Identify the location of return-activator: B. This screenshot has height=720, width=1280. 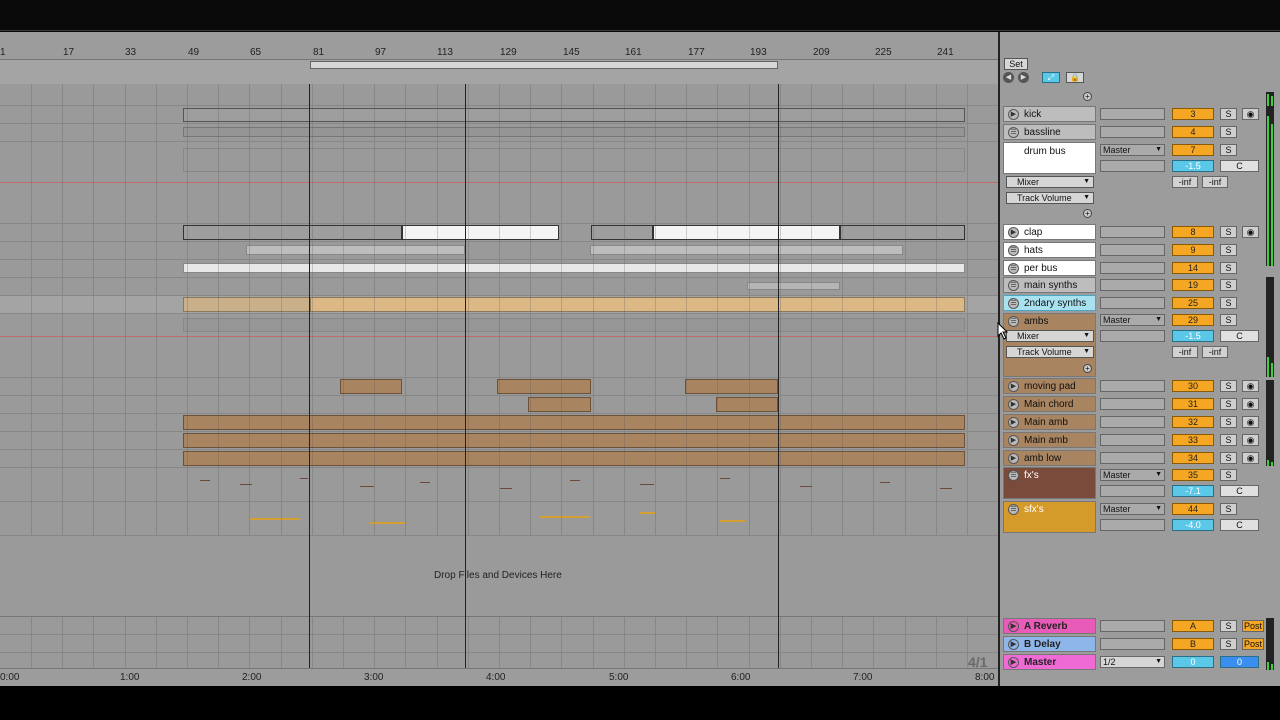
(1193, 644).